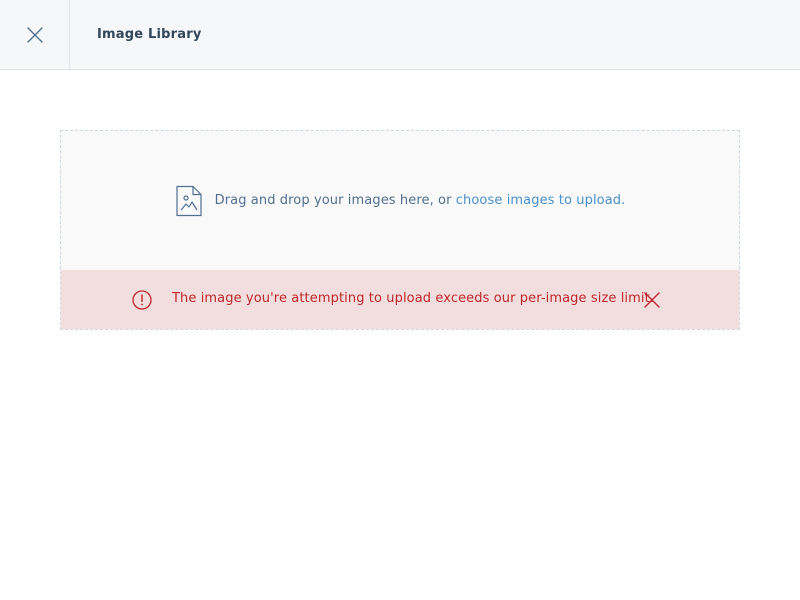 The height and width of the screenshot is (600, 800). Describe the element at coordinates (188, 200) in the screenshot. I see `image-file-icon` at that location.